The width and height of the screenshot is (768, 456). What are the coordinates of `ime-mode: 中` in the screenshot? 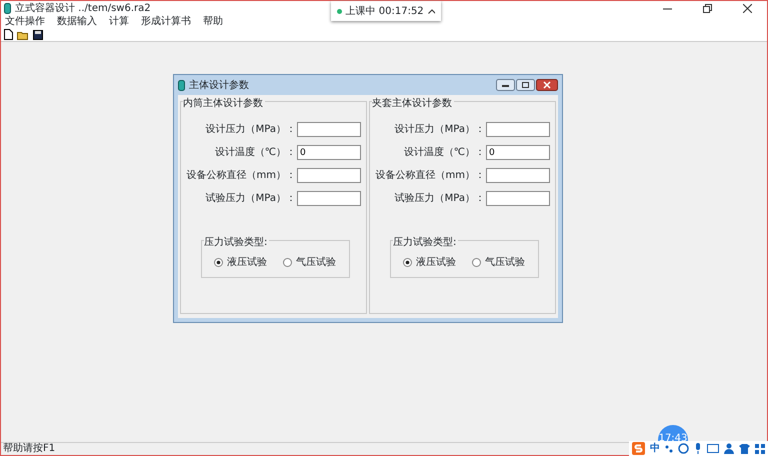 It's located at (655, 448).